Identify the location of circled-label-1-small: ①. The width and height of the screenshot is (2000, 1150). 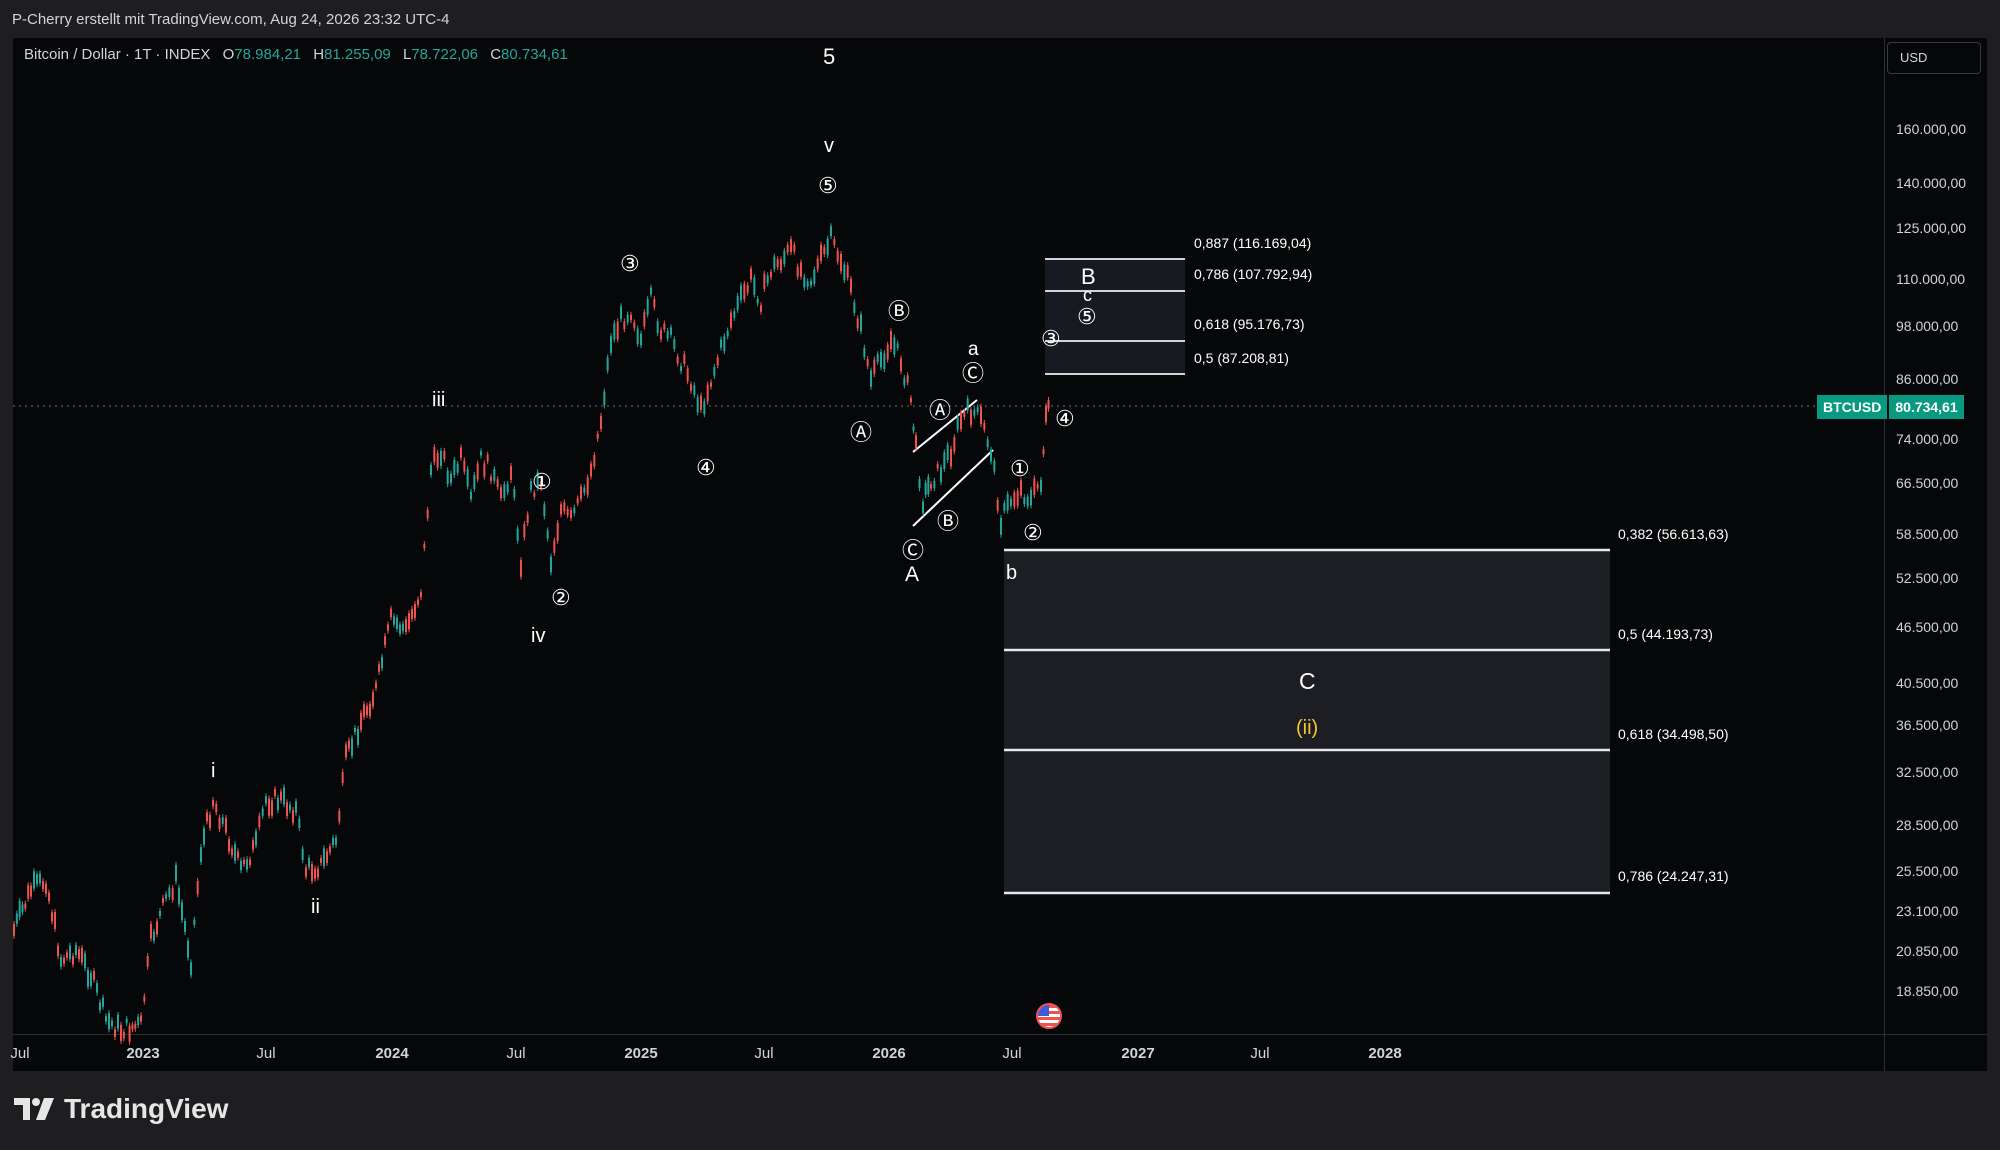
(1020, 469).